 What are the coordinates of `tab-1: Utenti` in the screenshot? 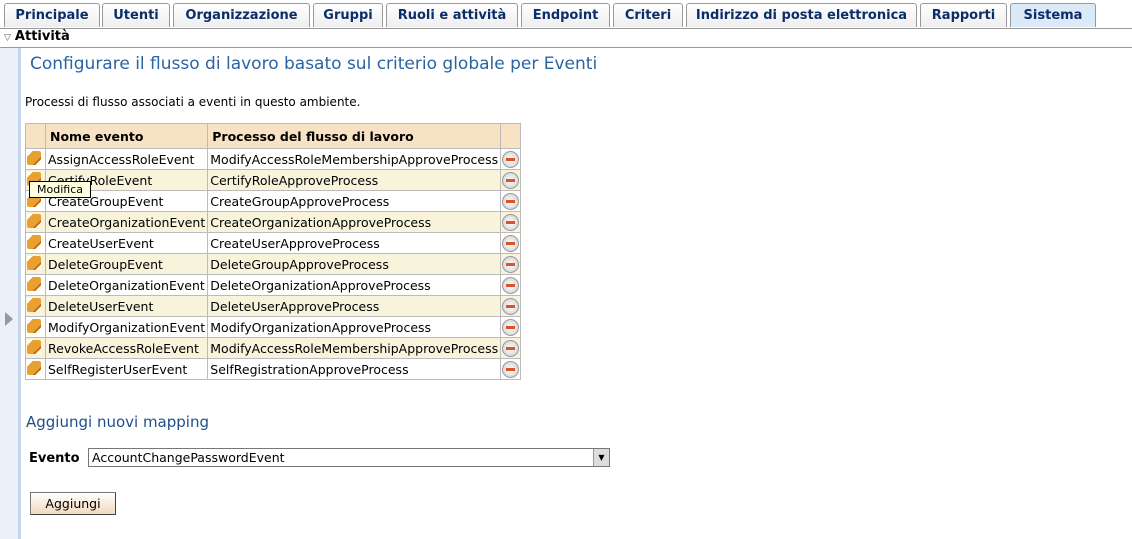 It's located at (136, 15).